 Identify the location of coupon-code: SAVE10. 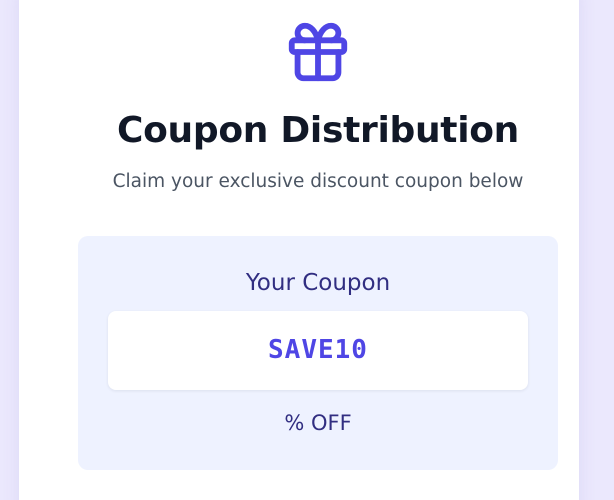
(318, 350).